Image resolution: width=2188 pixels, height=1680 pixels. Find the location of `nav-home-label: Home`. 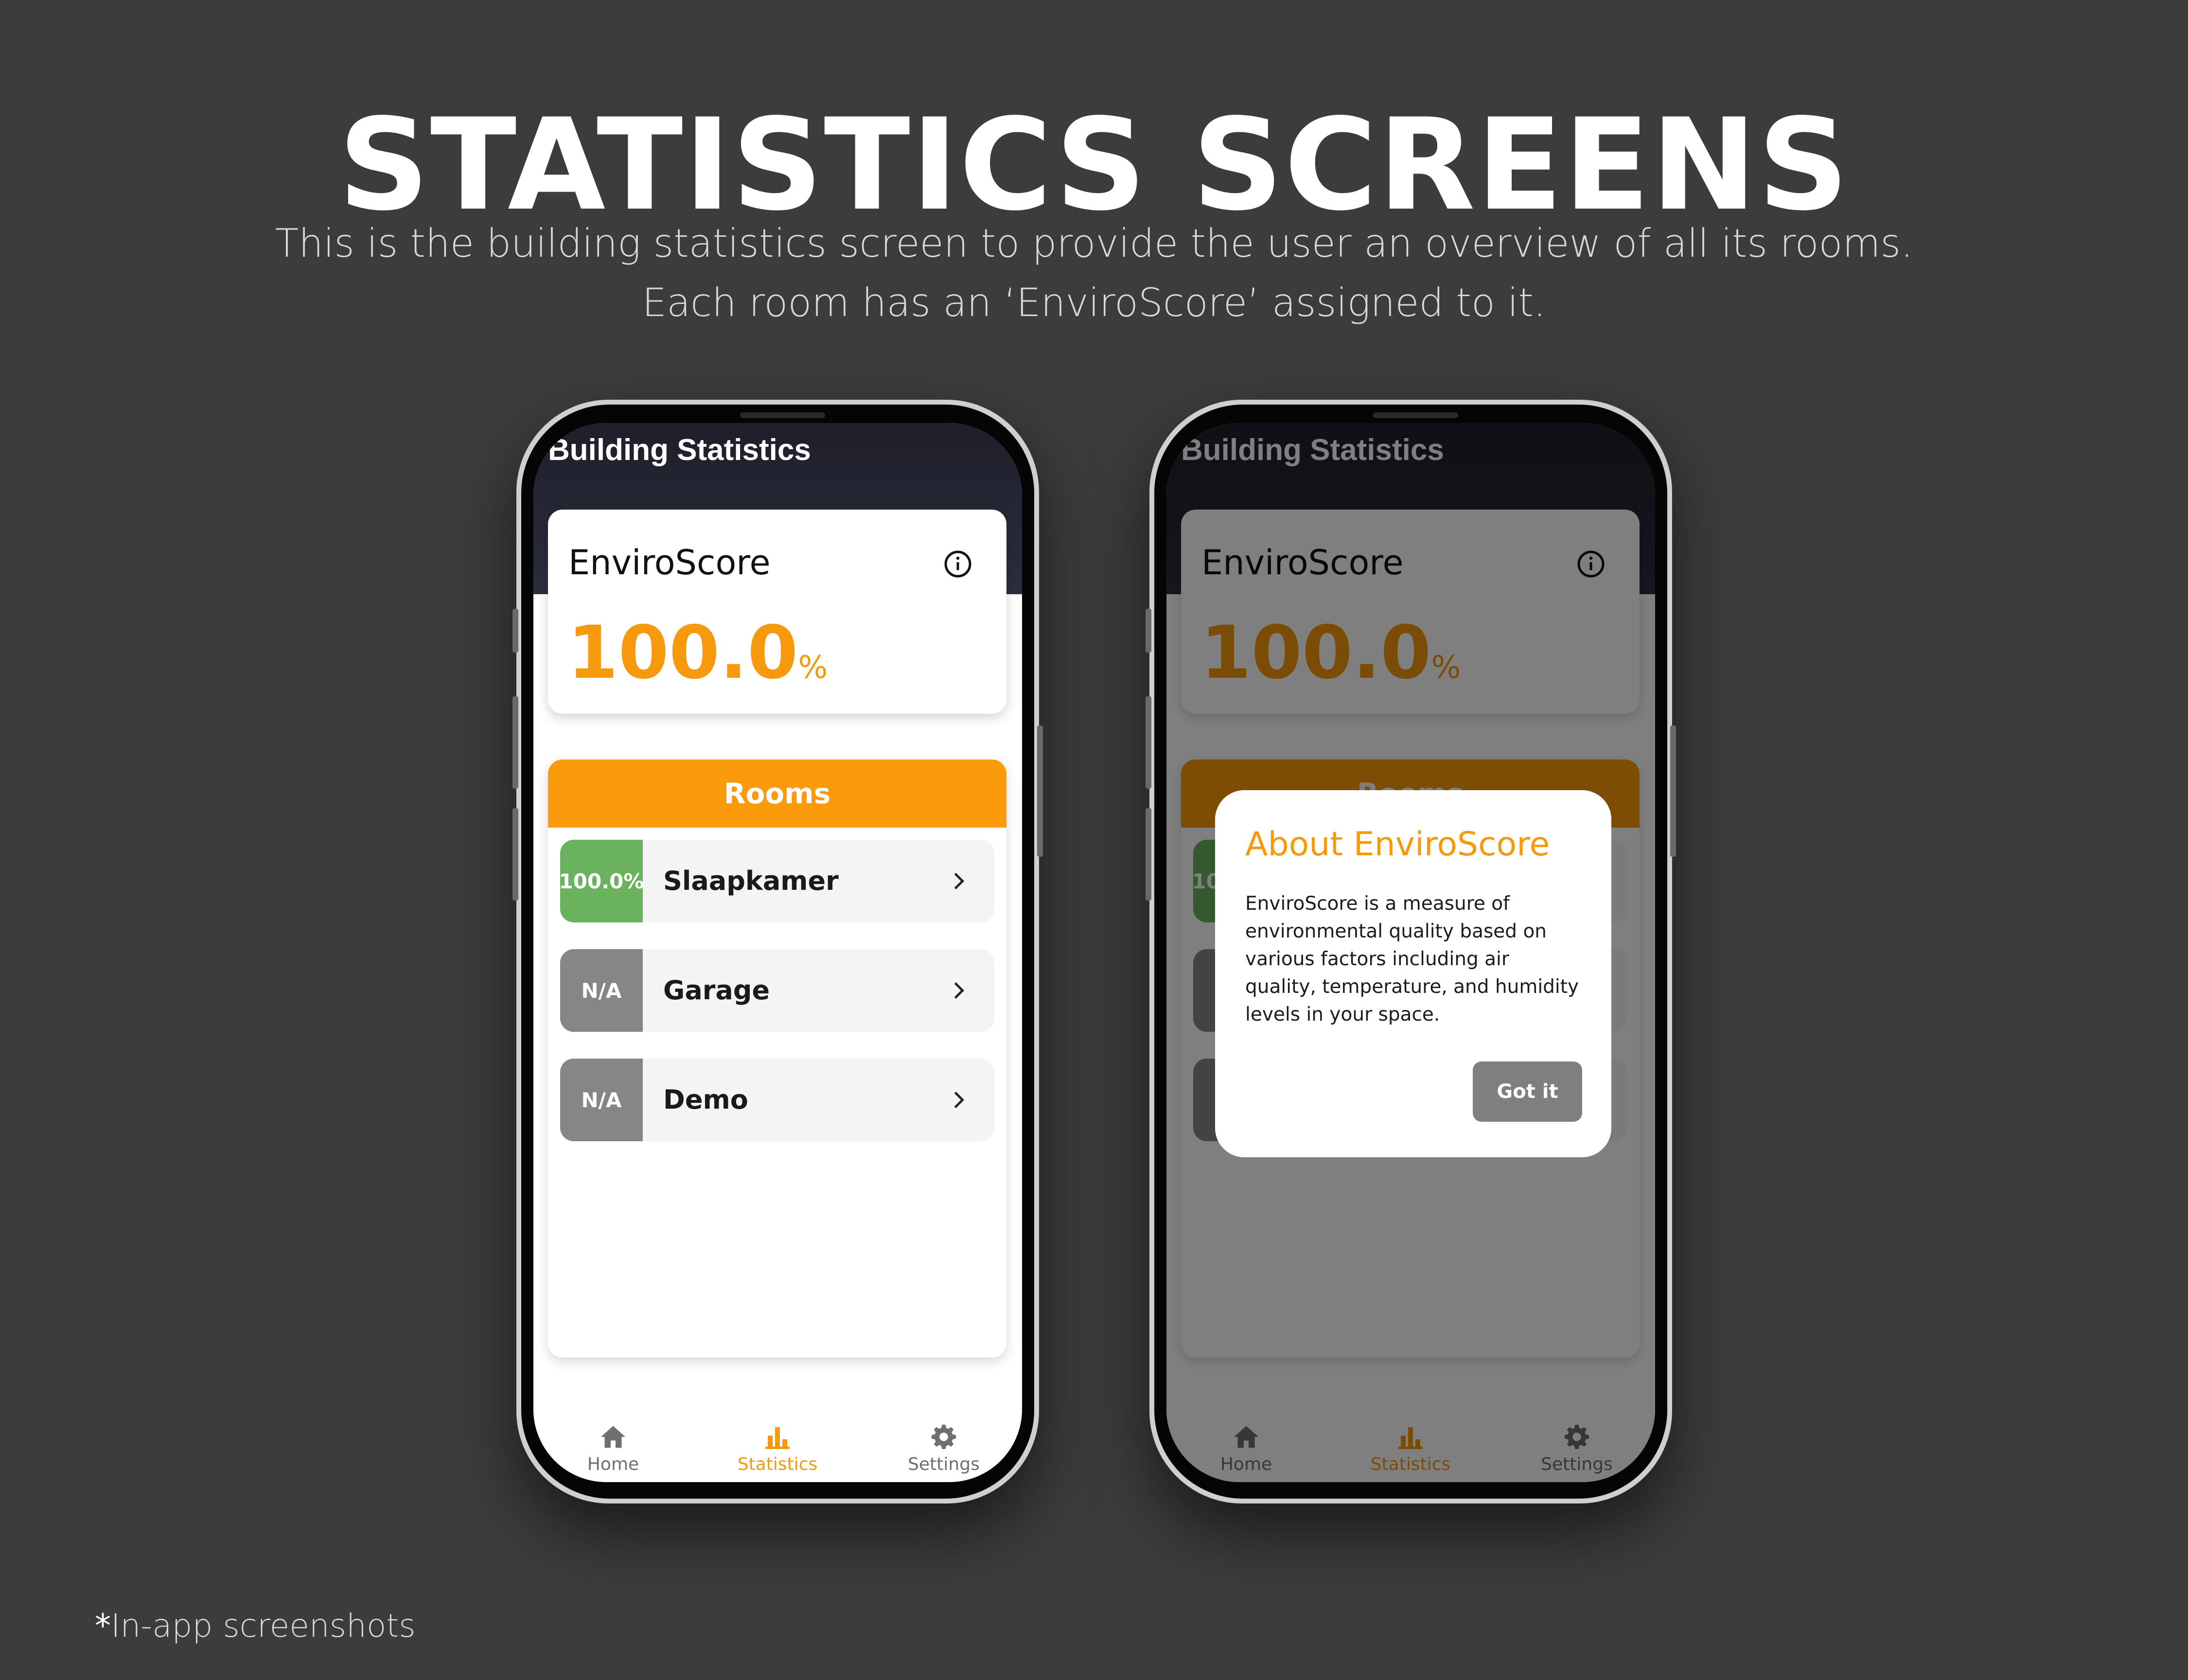

nav-home-label: Home is located at coordinates (613, 1464).